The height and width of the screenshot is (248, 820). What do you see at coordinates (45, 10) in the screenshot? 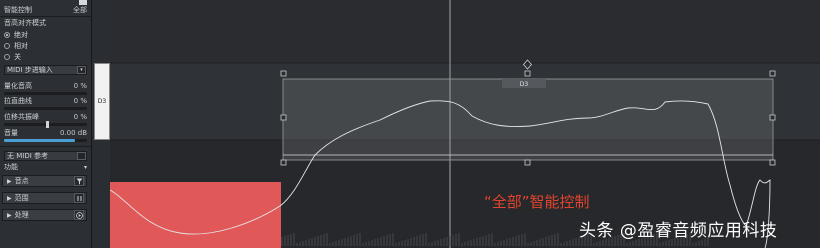
I see `smart-control-row: 智能控制 全部` at bounding box center [45, 10].